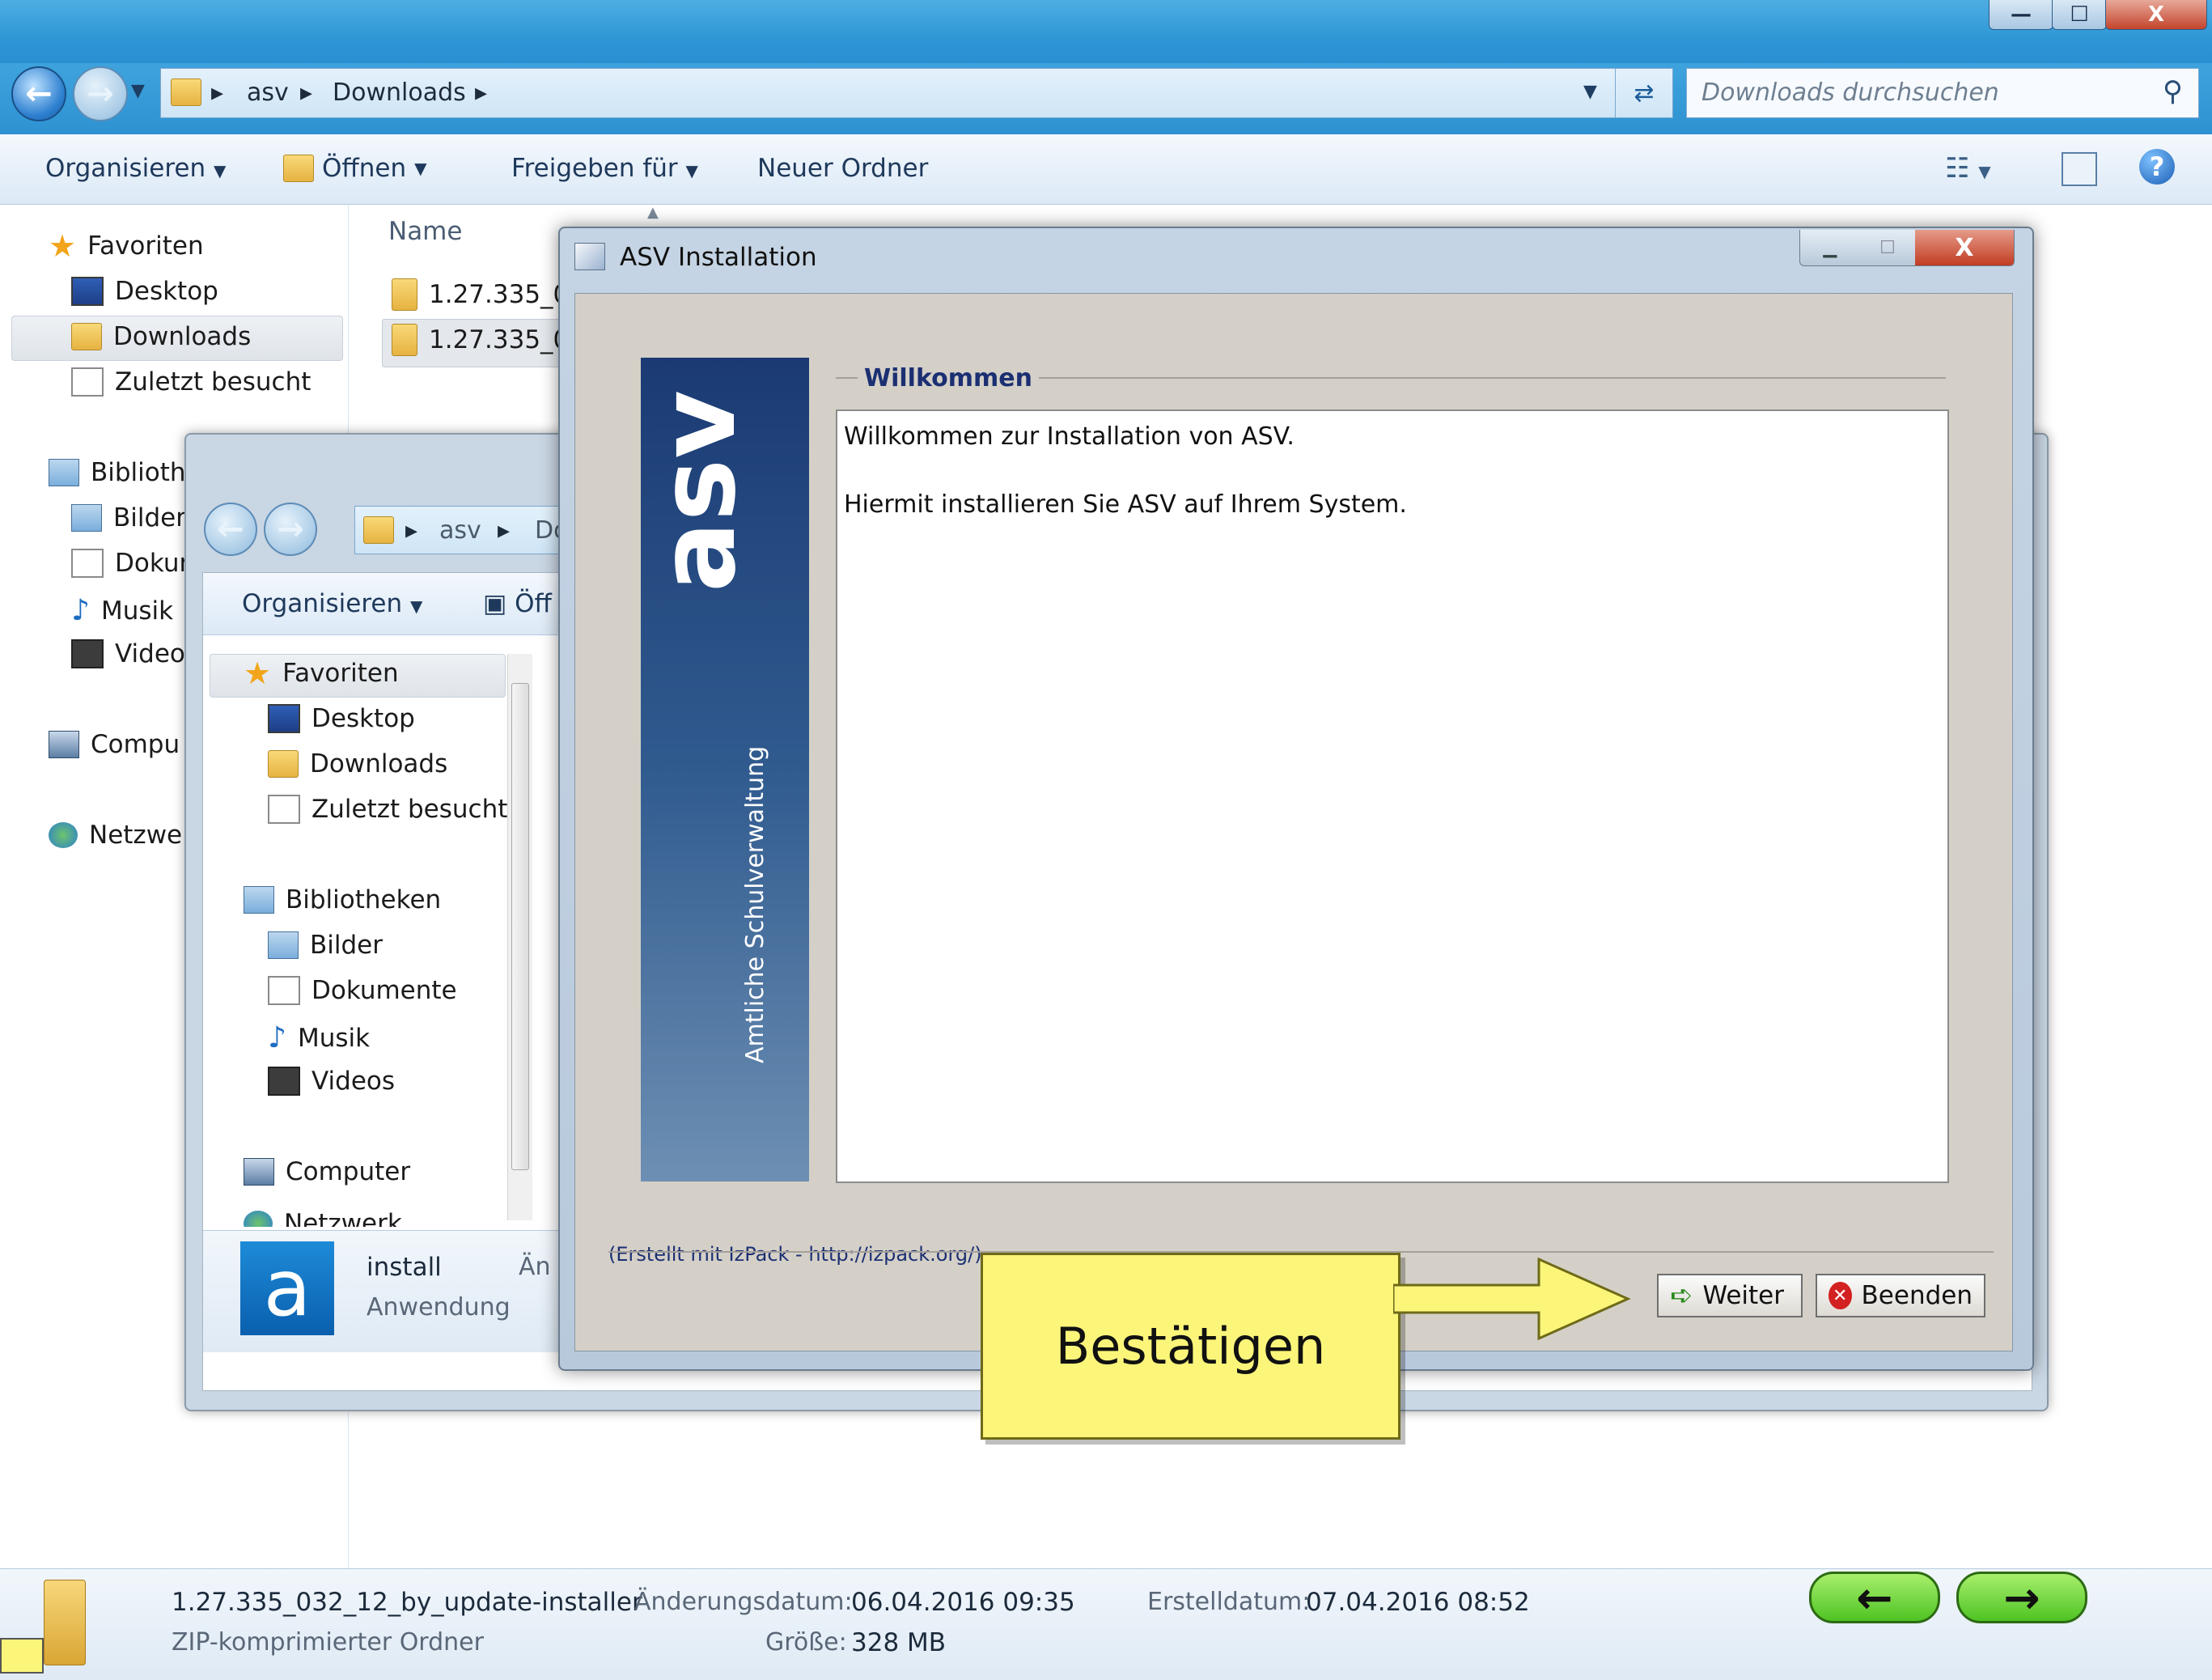  I want to click on nav-libraries: Bibliotheken, so click(342, 900).